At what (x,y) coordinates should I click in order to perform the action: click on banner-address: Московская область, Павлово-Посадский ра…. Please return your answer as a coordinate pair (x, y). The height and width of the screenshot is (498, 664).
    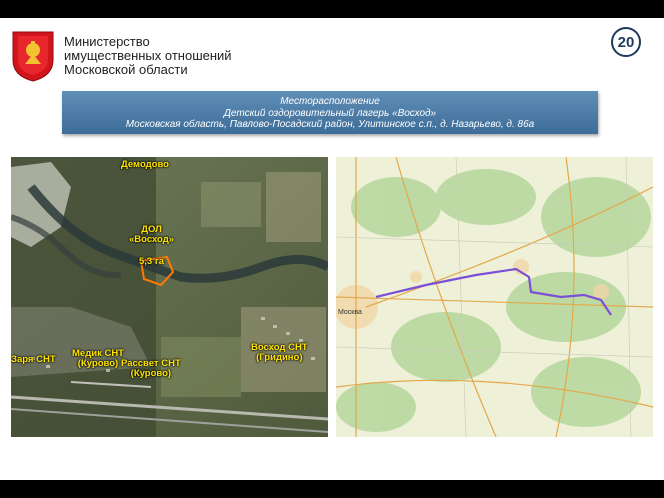
    Looking at the image, I should click on (330, 124).